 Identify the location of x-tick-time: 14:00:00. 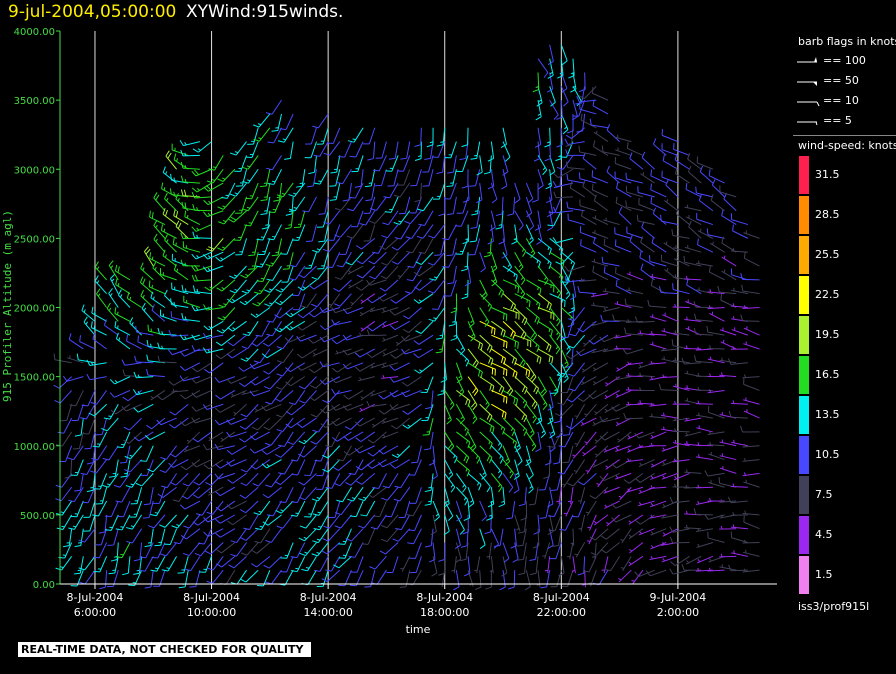
(327, 612).